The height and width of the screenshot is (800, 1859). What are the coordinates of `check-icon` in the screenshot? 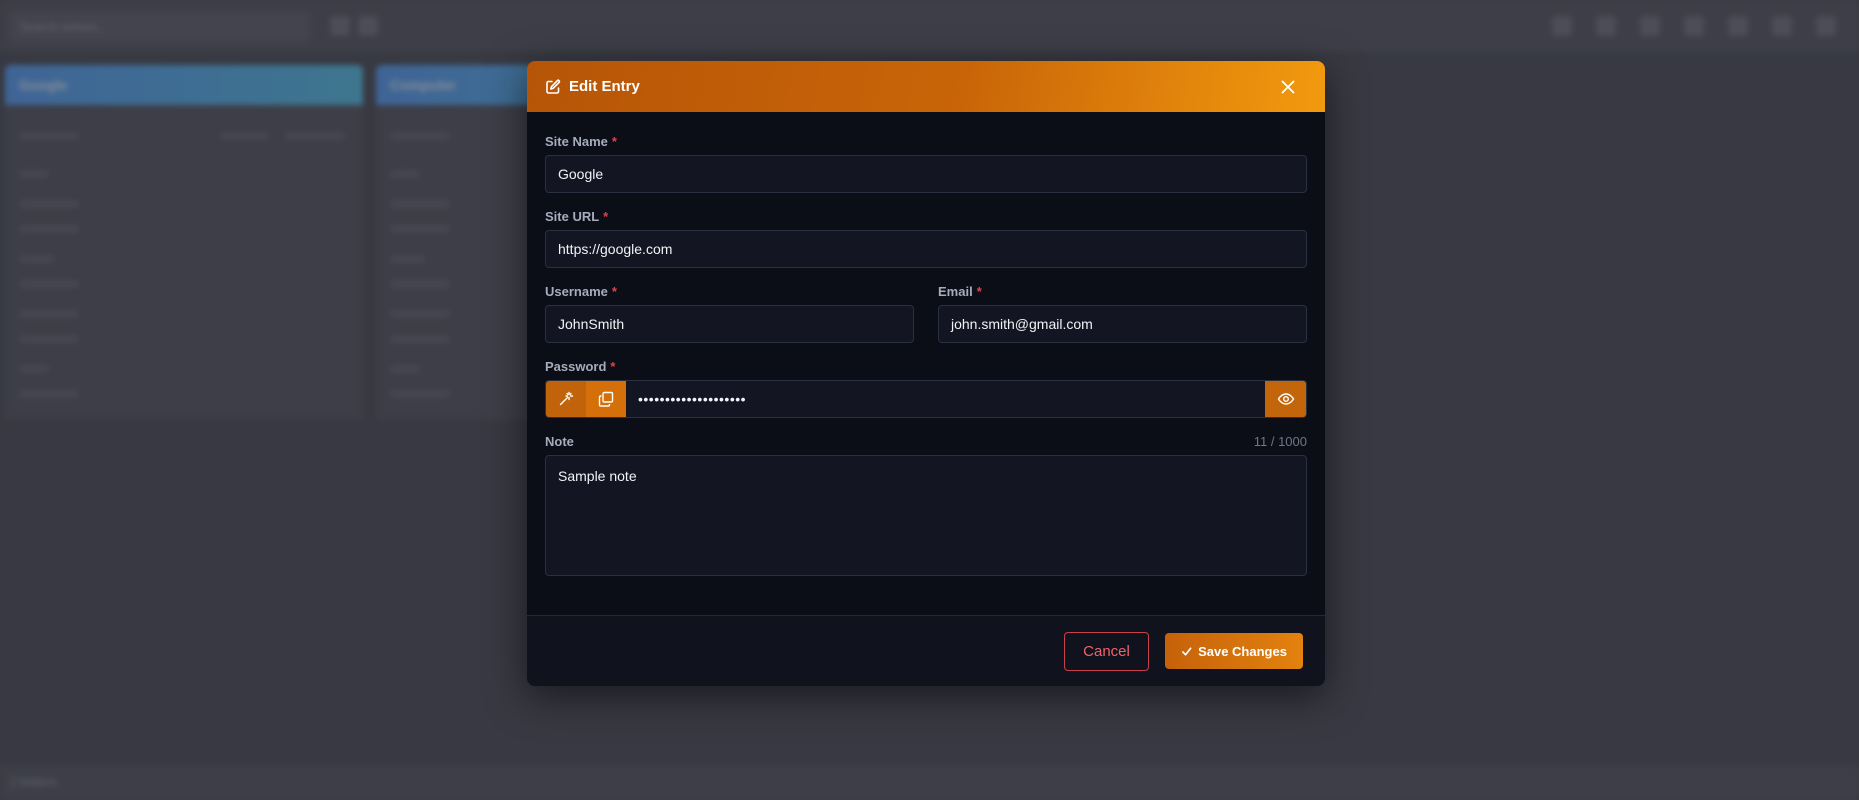 It's located at (1187, 651).